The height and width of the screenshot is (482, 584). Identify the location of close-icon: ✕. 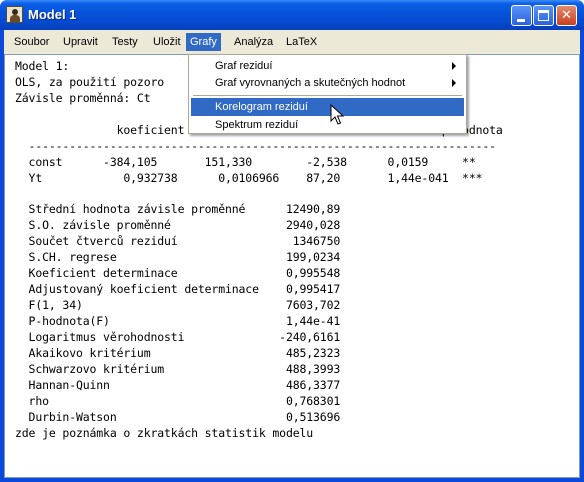
(566, 15).